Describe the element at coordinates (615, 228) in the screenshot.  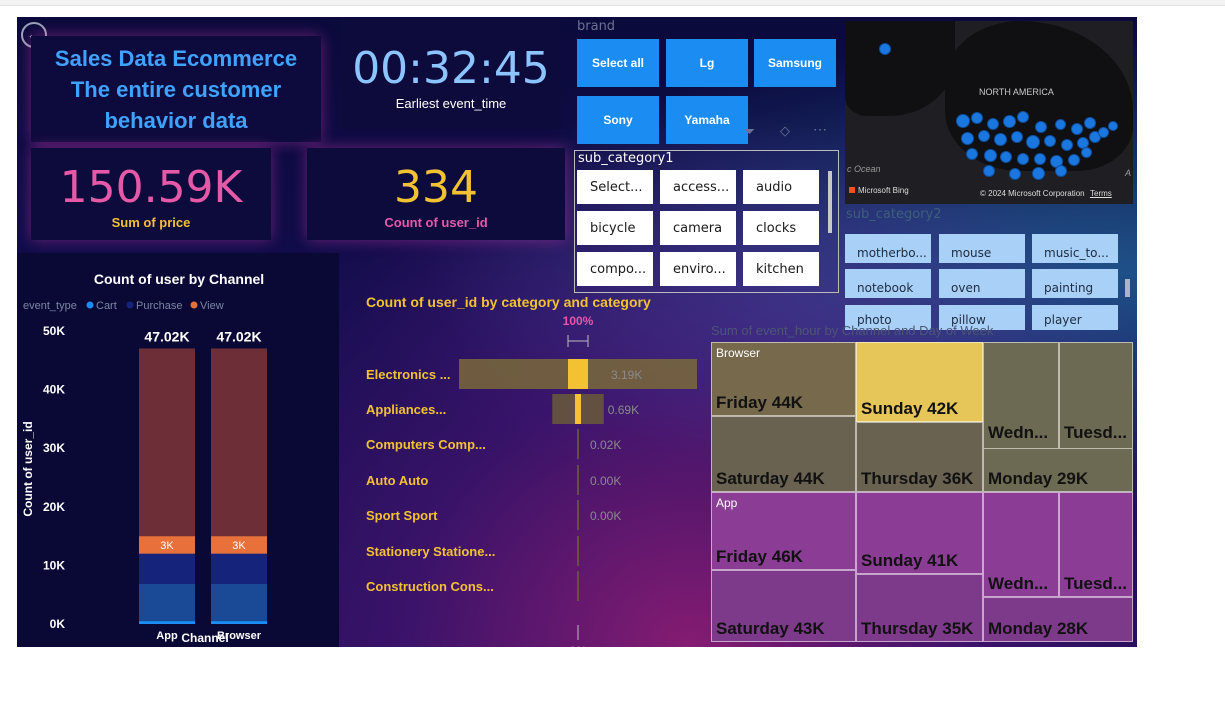
I see `sub1-item: bicycle` at that location.